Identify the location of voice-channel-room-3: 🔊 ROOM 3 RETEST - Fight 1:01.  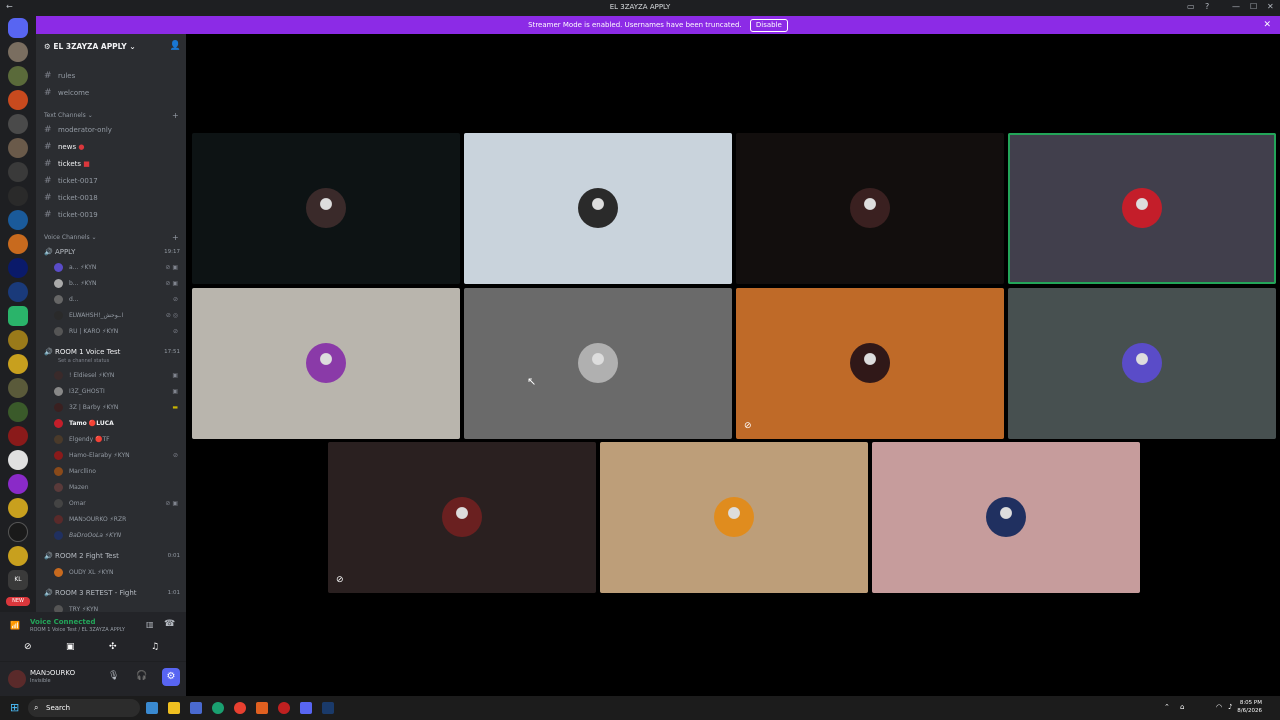
(113, 593).